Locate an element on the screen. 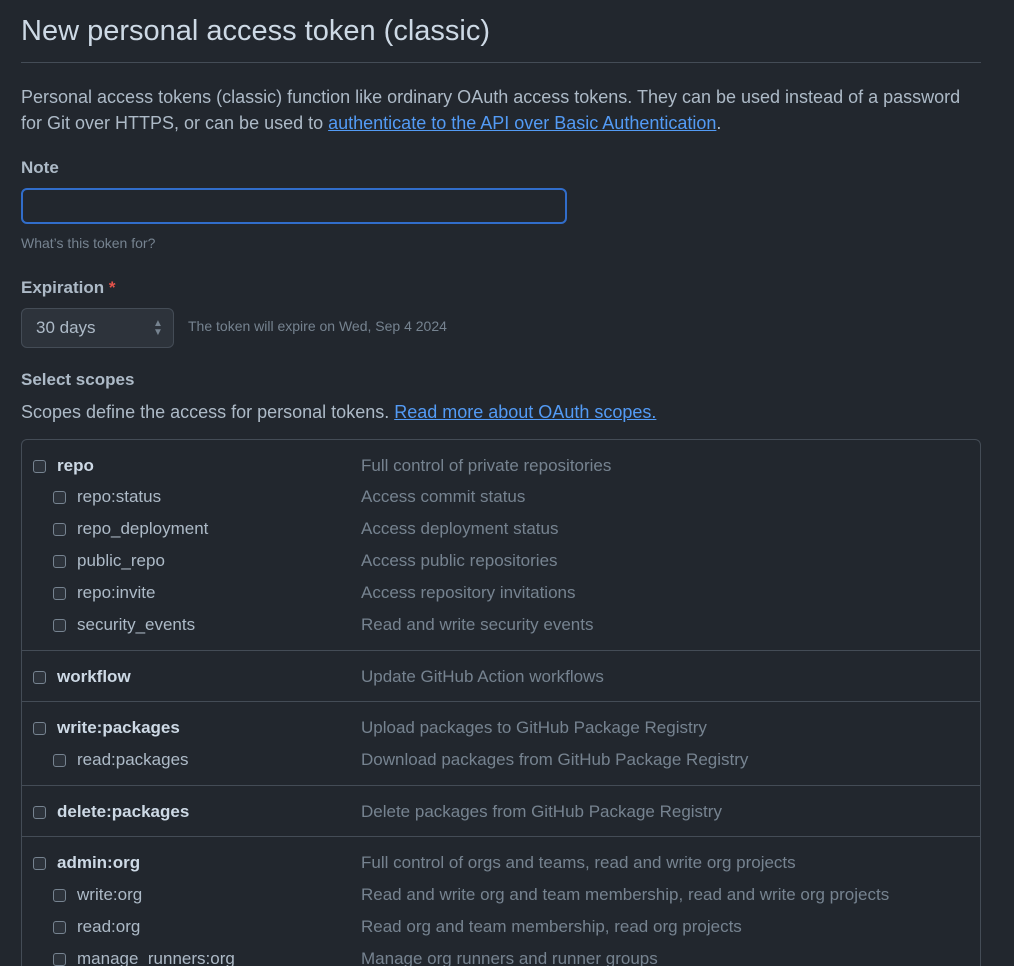  scope-description: Access public repositories is located at coordinates (459, 560).